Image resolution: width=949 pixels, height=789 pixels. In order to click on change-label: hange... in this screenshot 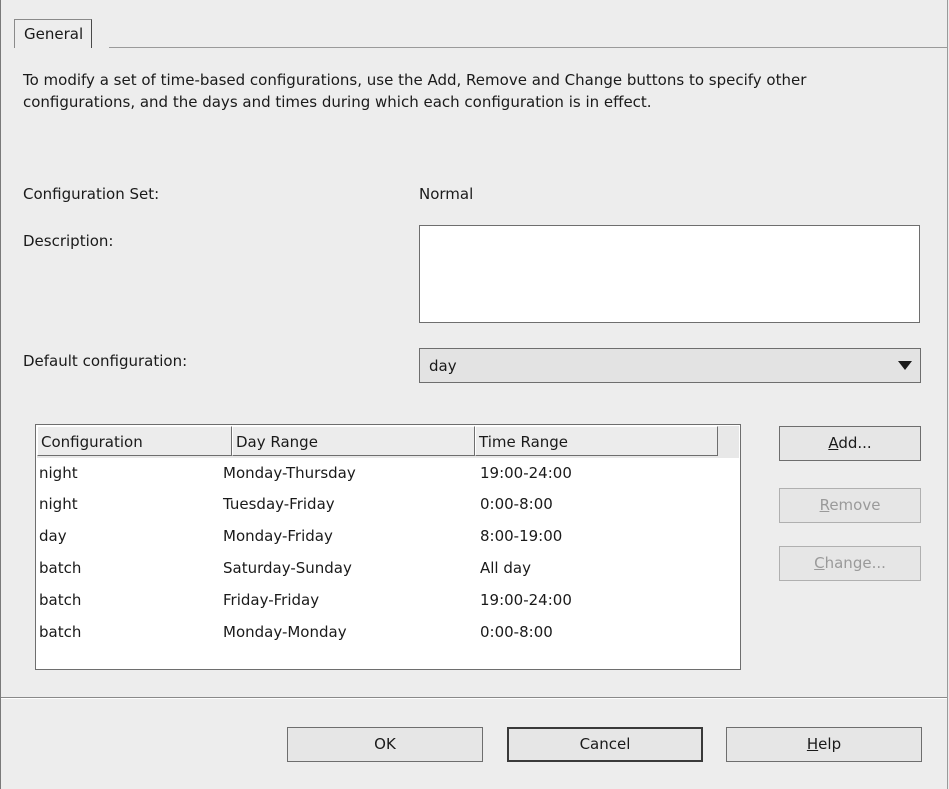, I will do `click(855, 563)`.